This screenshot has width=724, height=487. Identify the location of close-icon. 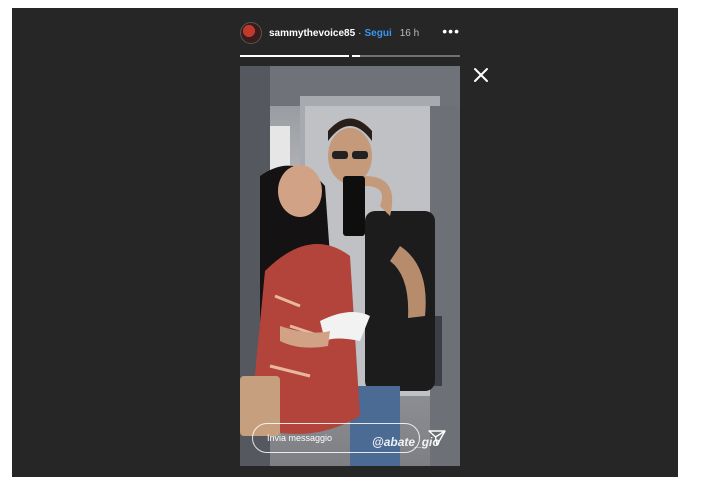
(481, 75).